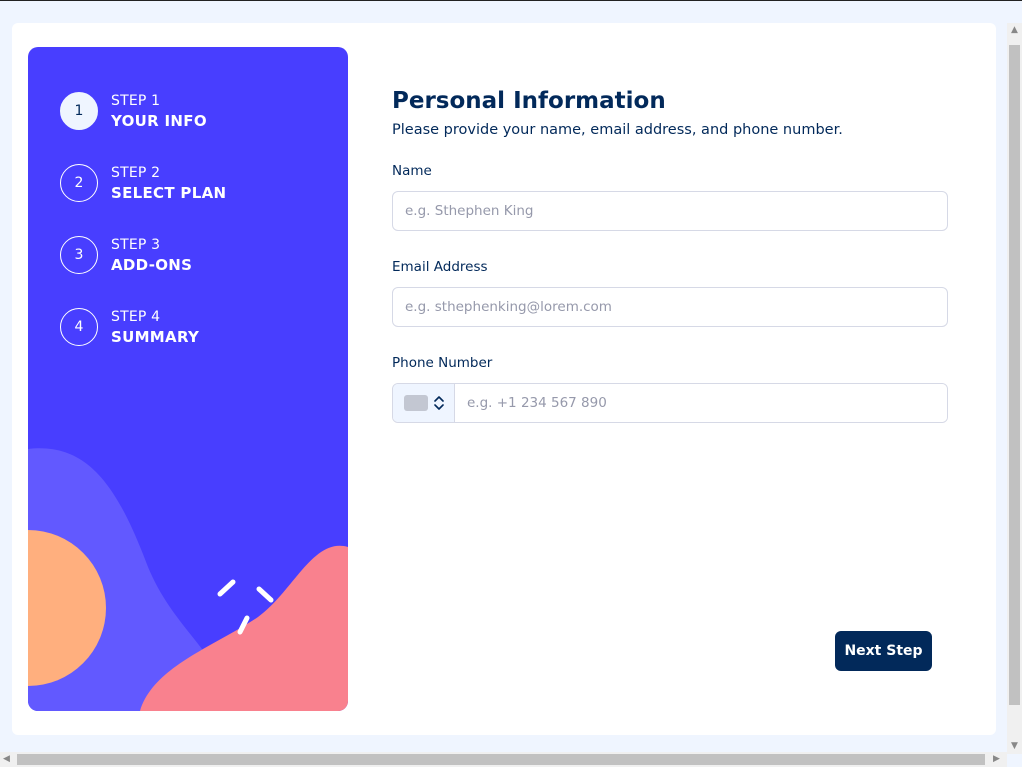 This screenshot has width=1022, height=767. Describe the element at coordinates (438, 403) in the screenshot. I see `chevron-updown-icon` at that location.